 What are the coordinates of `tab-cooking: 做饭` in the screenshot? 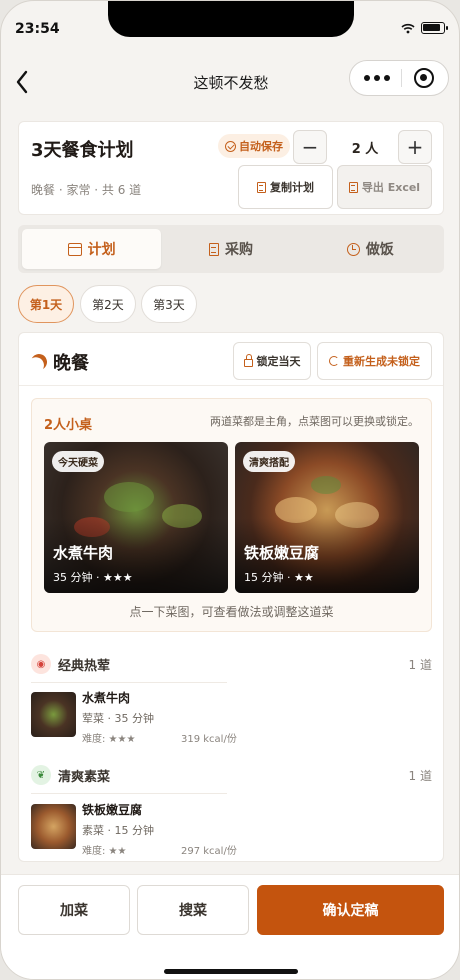 It's located at (370, 249).